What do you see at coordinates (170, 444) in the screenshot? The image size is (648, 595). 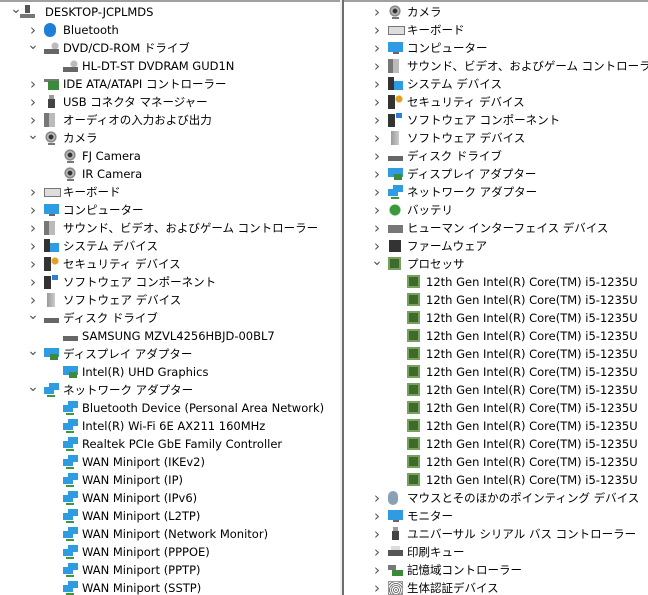 I see `tree-item: Realtek PCIe GbE Family Controller` at bounding box center [170, 444].